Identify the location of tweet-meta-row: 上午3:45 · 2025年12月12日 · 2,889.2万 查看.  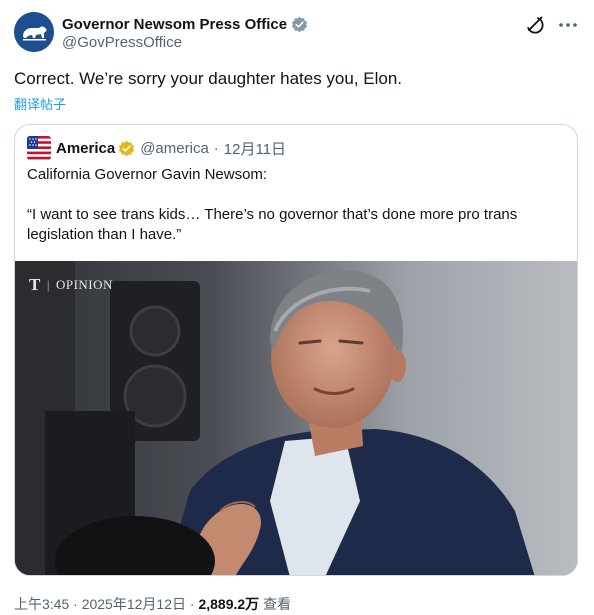
(152, 604).